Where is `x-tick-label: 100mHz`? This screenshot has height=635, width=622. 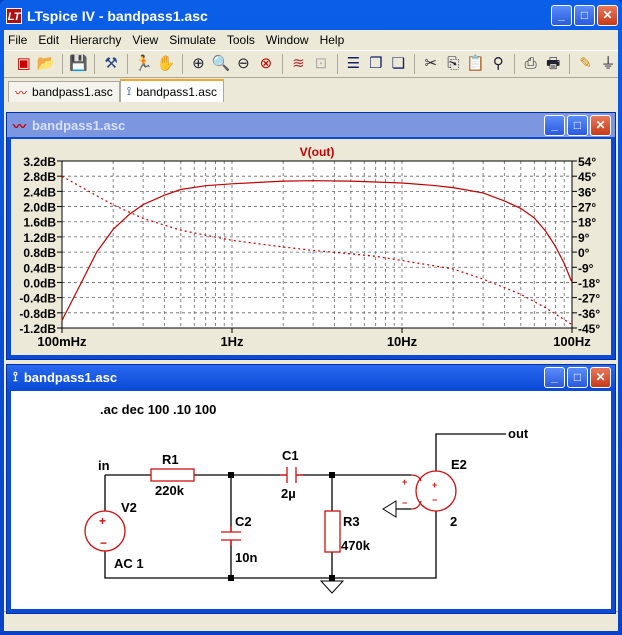 x-tick-label: 100mHz is located at coordinates (62, 341).